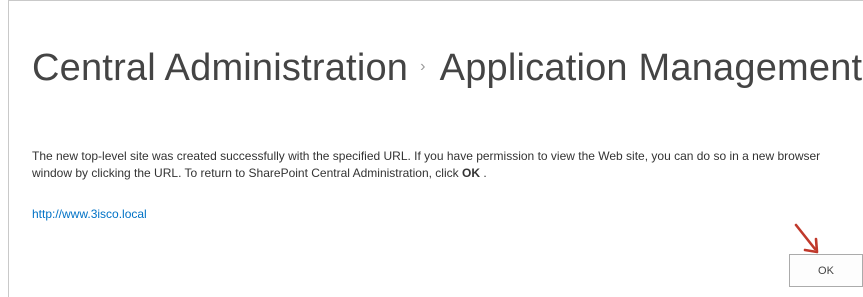 The image size is (863, 297). I want to click on message-ok-word: OK, so click(470, 173).